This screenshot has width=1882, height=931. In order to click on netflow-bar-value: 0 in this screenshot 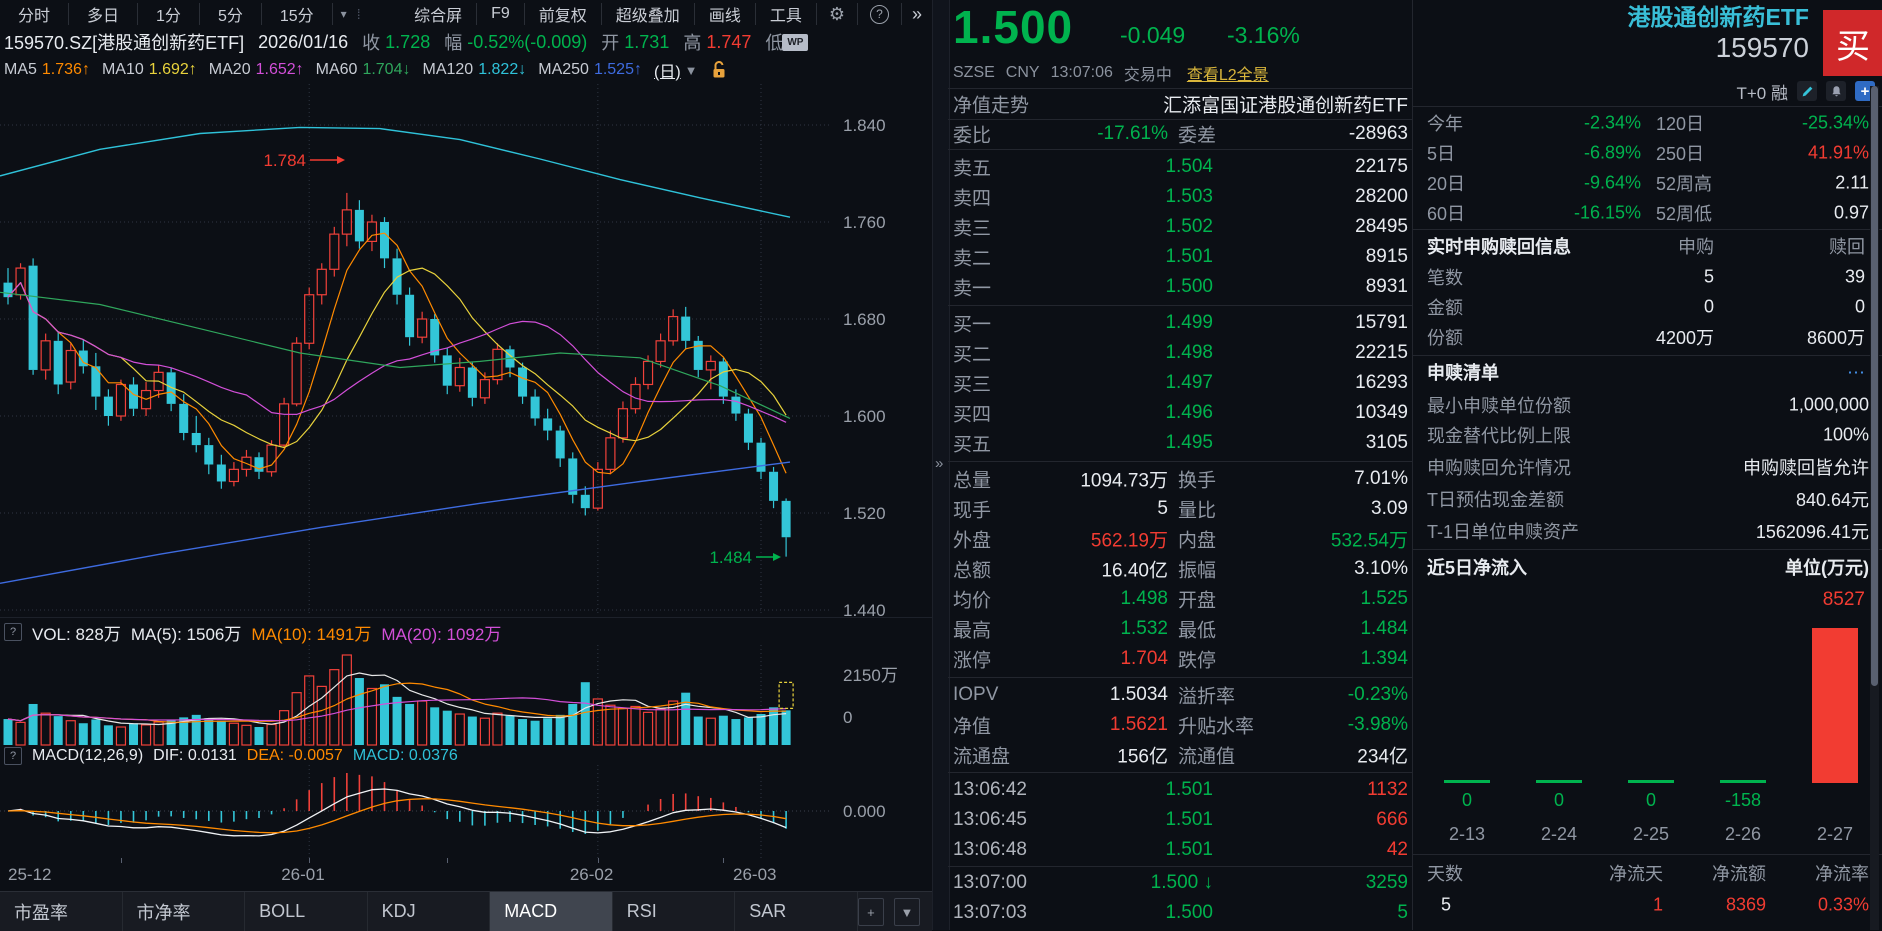, I will do `click(1558, 800)`.